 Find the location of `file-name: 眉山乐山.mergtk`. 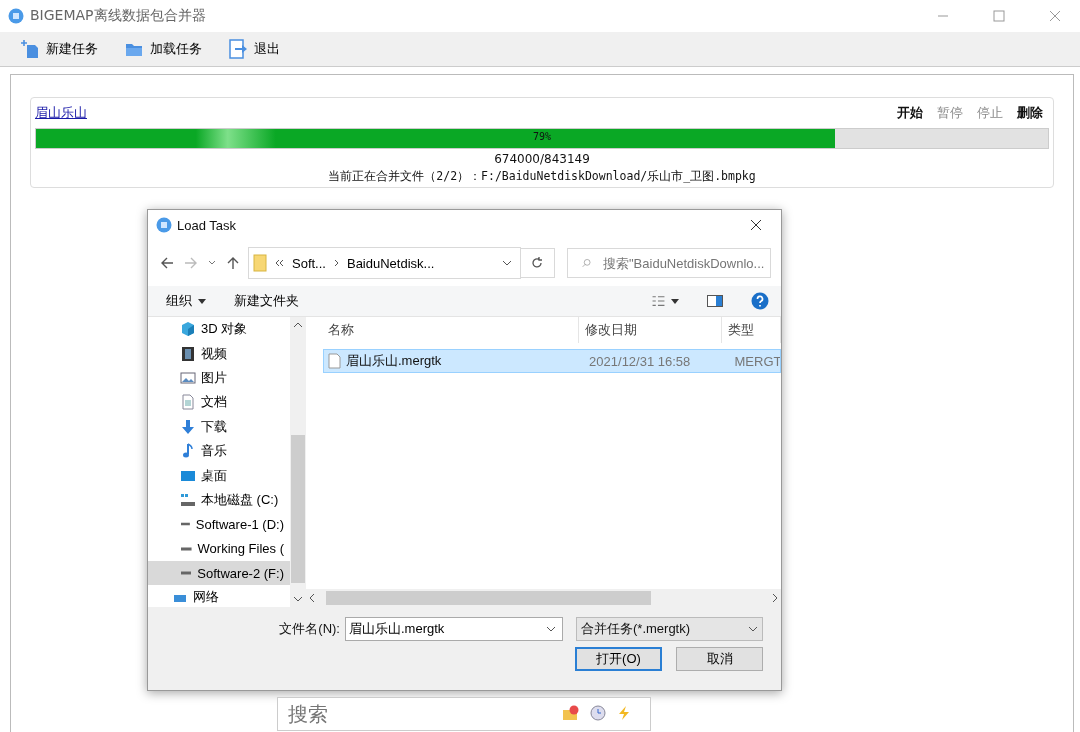

file-name: 眉山乐山.mergtk is located at coordinates (394, 361).